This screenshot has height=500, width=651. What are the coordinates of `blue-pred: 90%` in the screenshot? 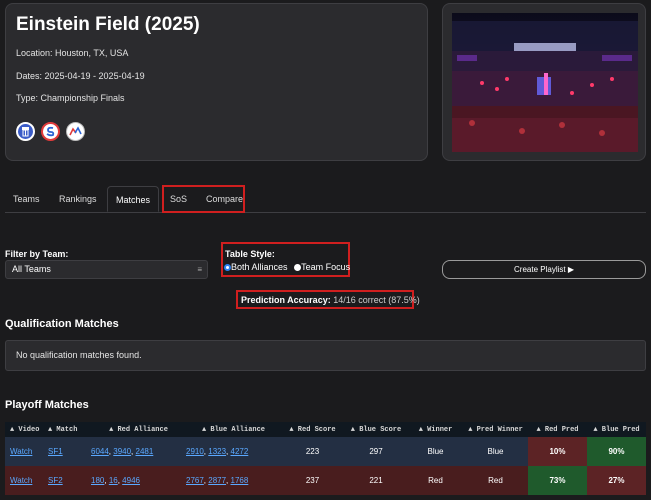 It's located at (616, 451).